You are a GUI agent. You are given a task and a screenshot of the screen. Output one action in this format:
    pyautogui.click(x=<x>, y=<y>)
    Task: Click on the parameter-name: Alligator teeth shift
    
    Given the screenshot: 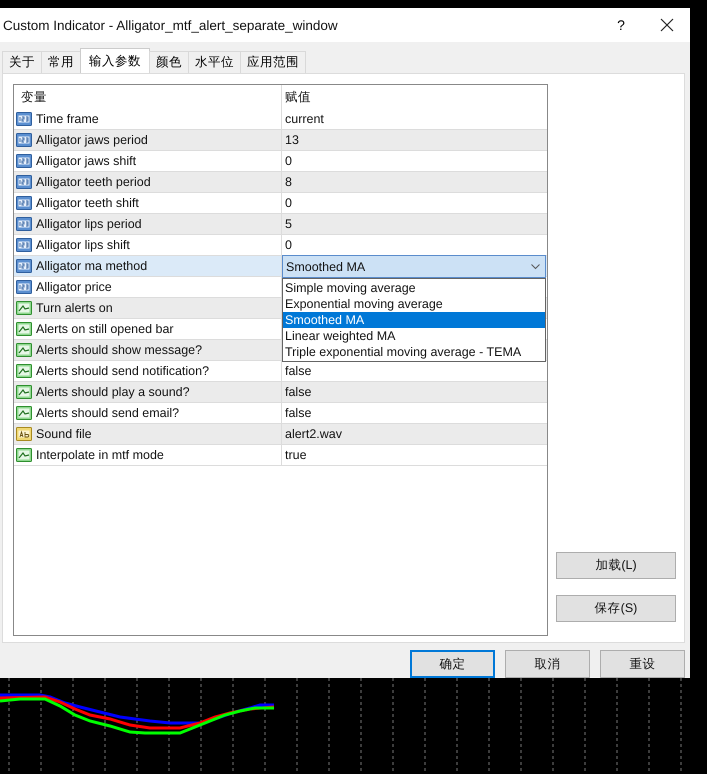 What is the action you would take?
    pyautogui.click(x=87, y=203)
    